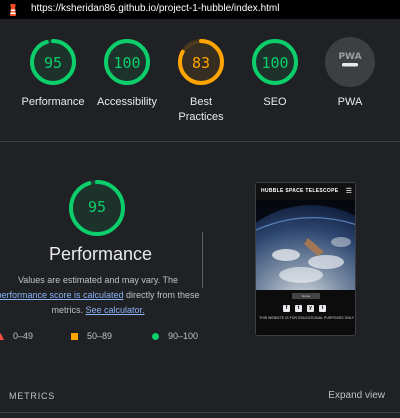  I want to click on lighthouse-icon, so click(13, 10).